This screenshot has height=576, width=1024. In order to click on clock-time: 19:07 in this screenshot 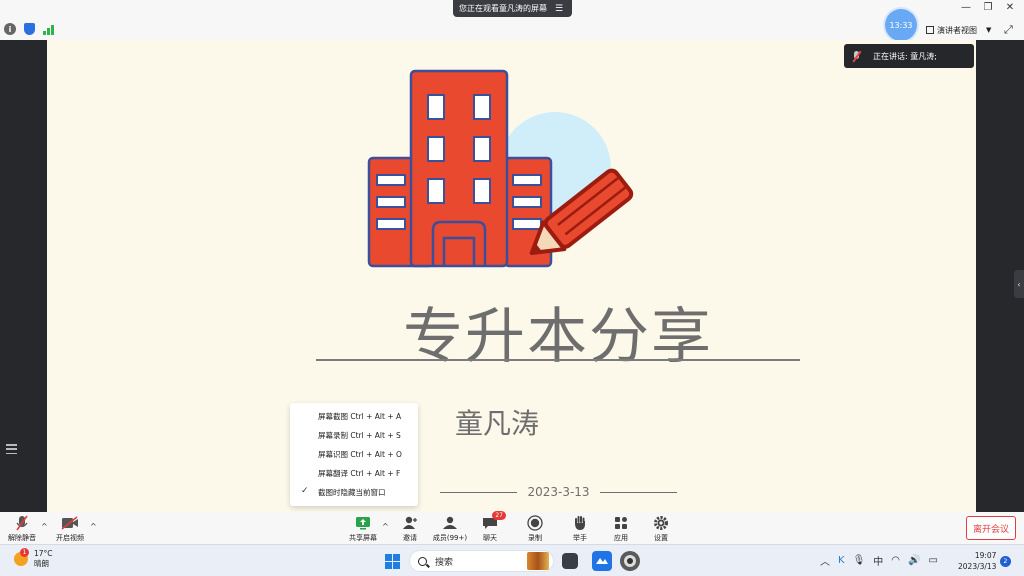, I will do `click(985, 555)`.